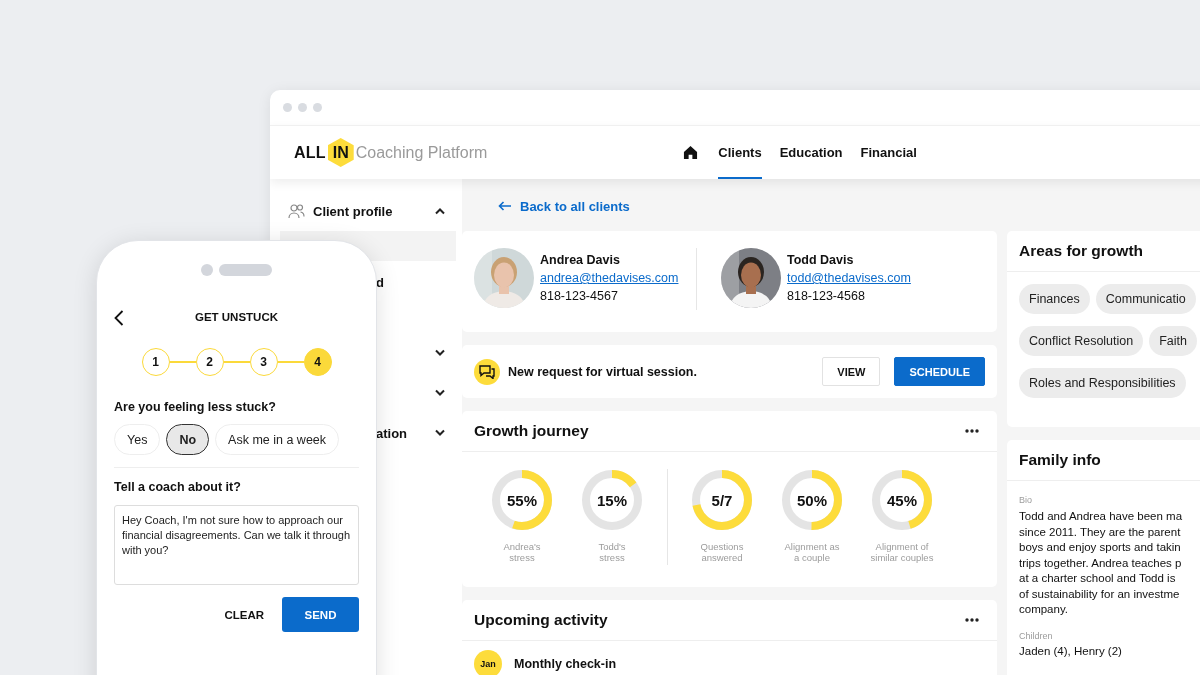 The image size is (1200, 675). I want to click on email-link: andrea@thedavises.com, so click(609, 278).